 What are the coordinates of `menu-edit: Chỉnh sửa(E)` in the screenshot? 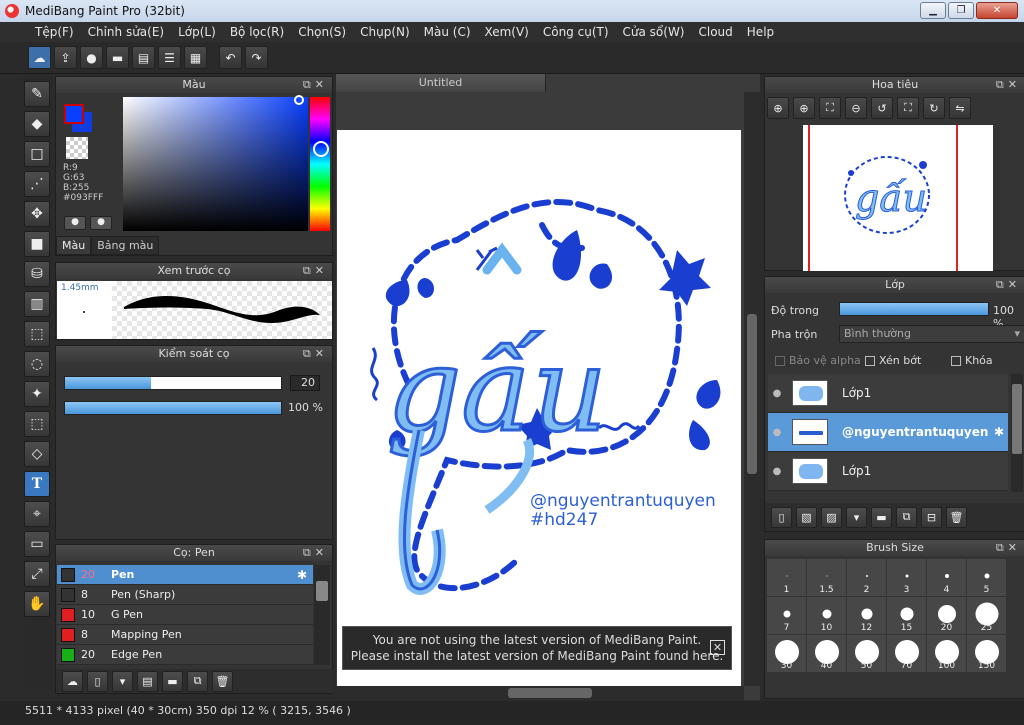 It's located at (126, 32).